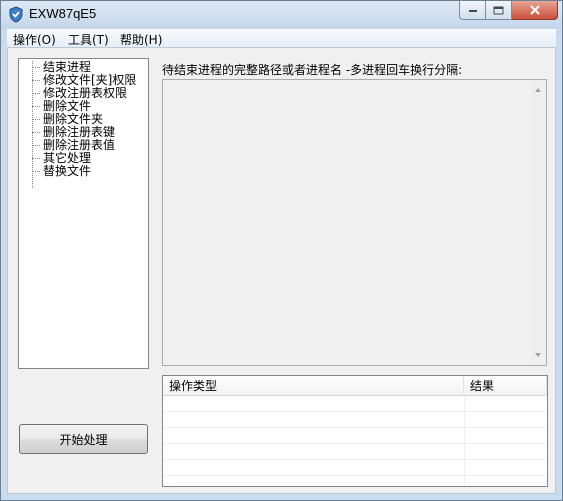 The image size is (563, 501). I want to click on menu-help: 帮助(H), so click(141, 39).